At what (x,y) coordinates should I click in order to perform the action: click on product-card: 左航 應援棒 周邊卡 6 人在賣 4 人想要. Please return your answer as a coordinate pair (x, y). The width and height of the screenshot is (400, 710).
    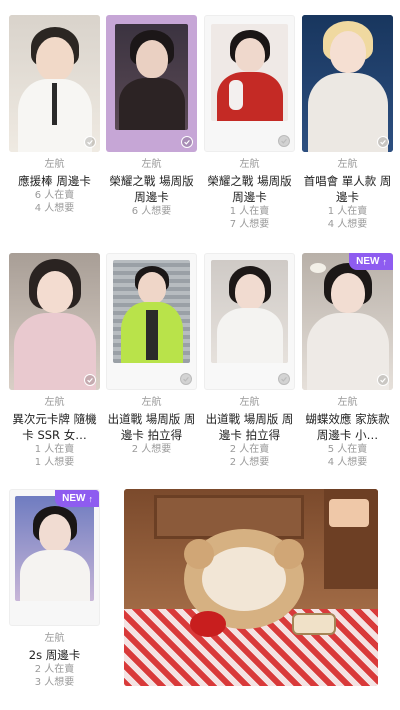
    Looking at the image, I should click on (54, 115).